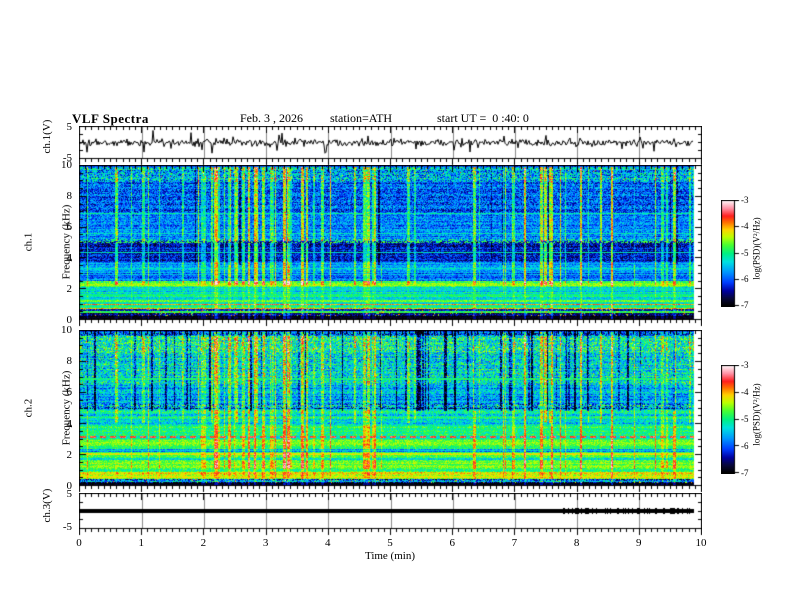 The height and width of the screenshot is (612, 792). I want to click on time-tick-label: 10, so click(701, 543).